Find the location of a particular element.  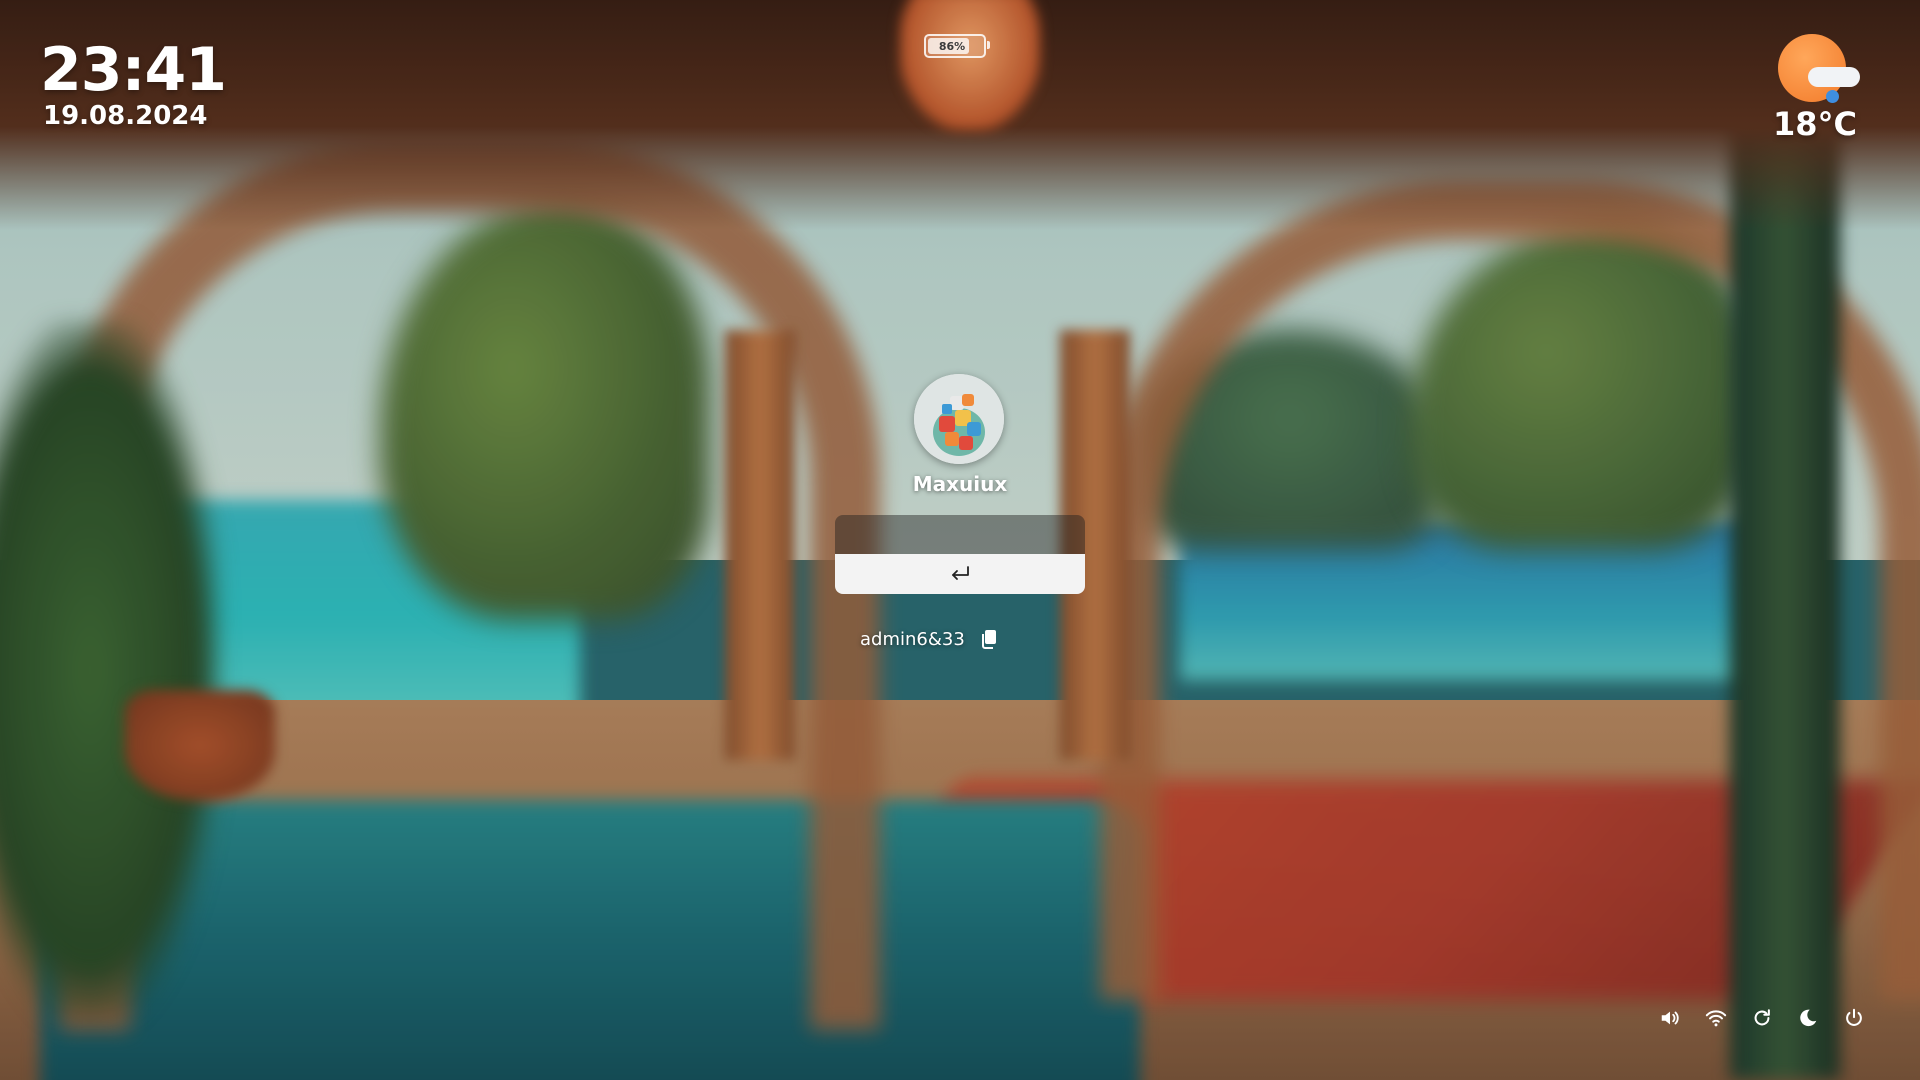

enter-arrow-icon is located at coordinates (960, 573).